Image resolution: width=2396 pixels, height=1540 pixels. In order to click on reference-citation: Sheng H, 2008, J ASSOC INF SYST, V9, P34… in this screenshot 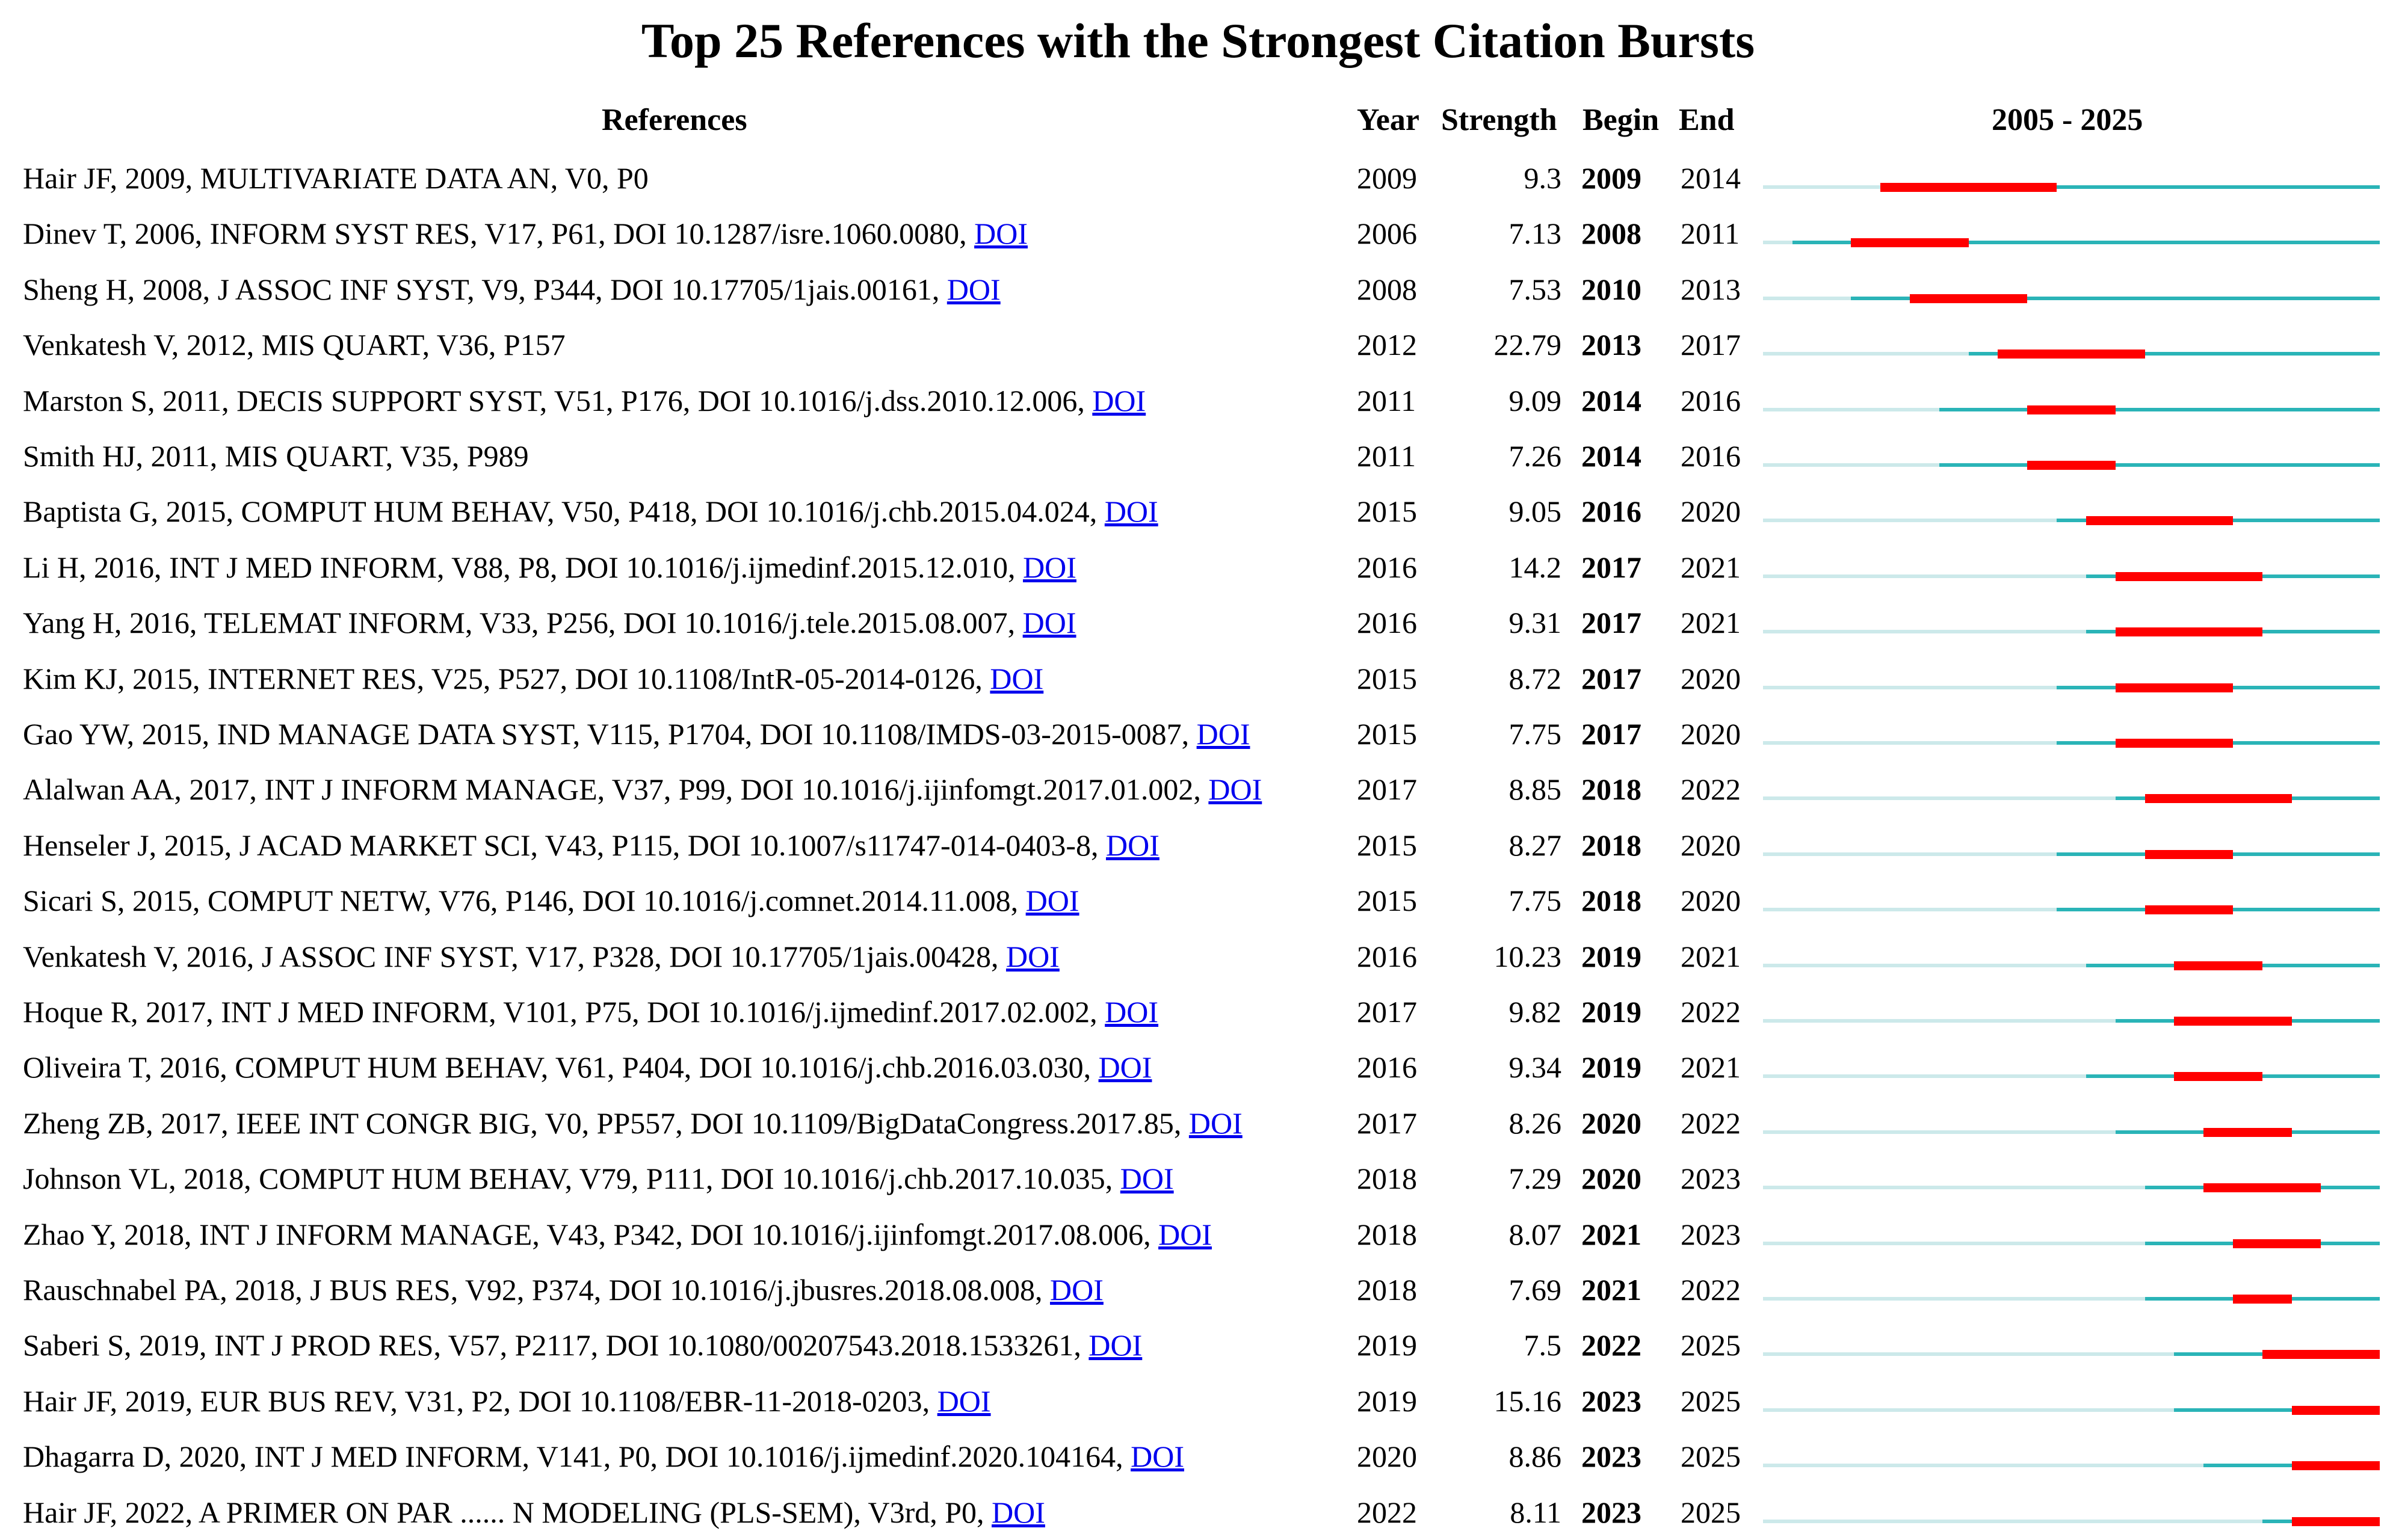, I will do `click(485, 289)`.